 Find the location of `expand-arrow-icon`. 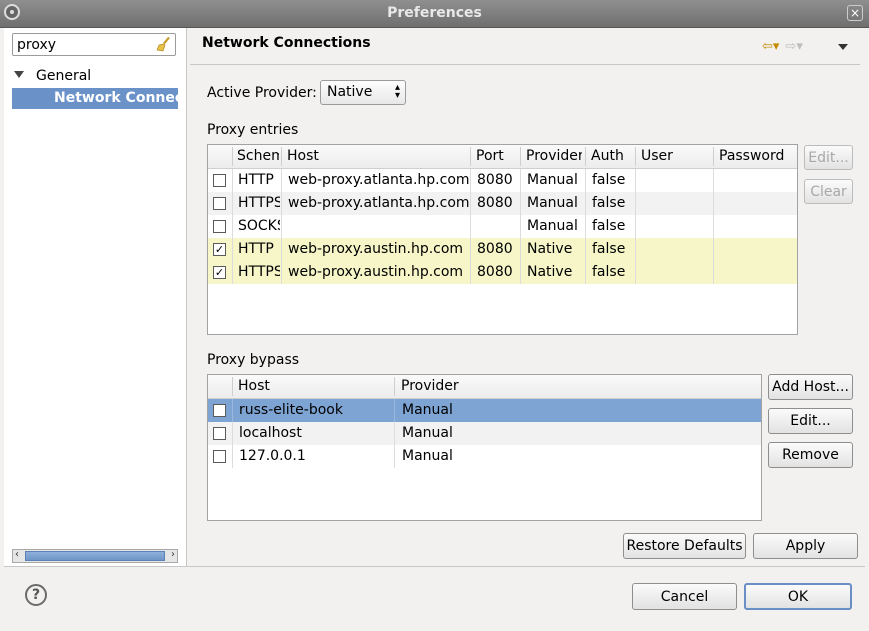

expand-arrow-icon is located at coordinates (19, 74).